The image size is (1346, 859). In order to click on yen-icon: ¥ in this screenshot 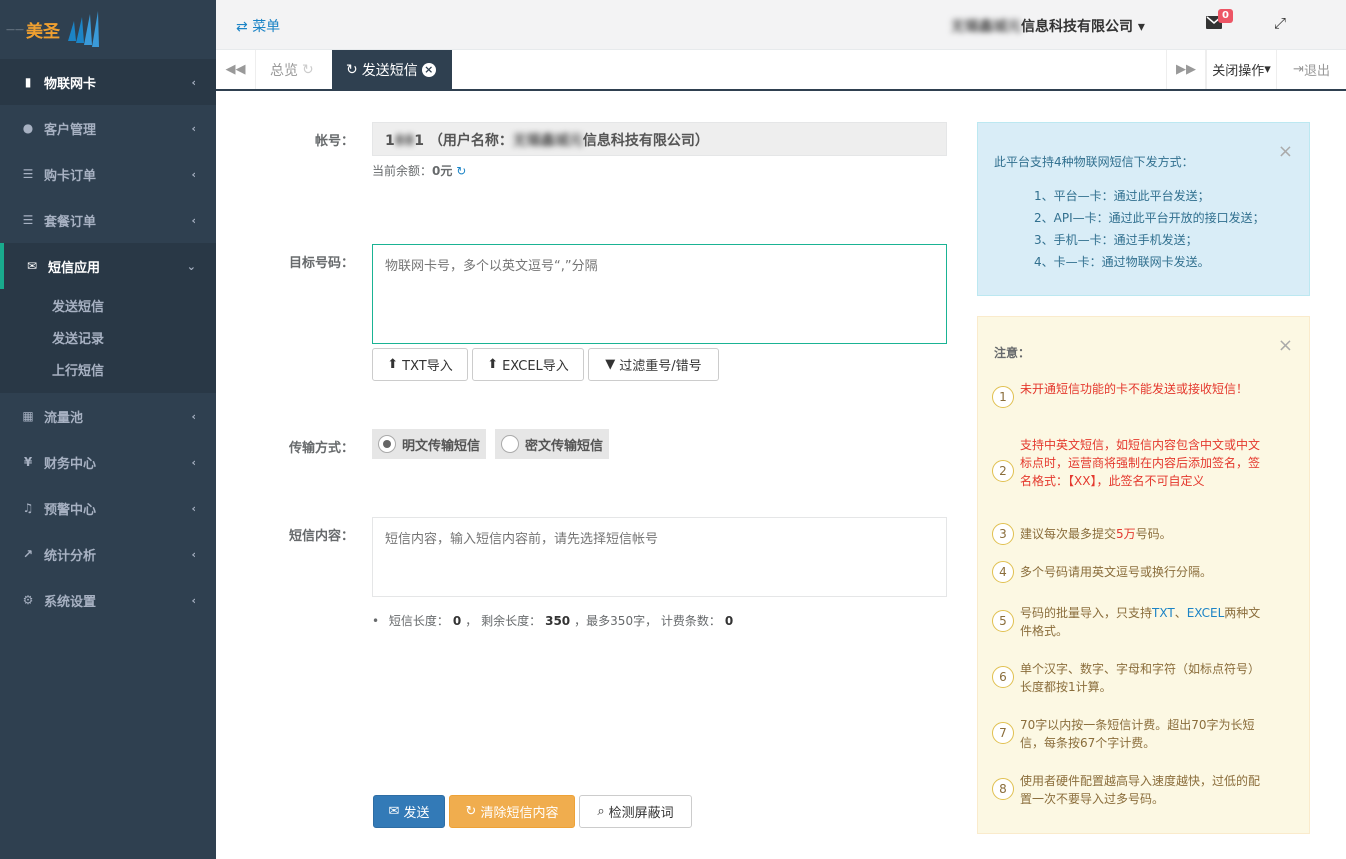, I will do `click(28, 462)`.